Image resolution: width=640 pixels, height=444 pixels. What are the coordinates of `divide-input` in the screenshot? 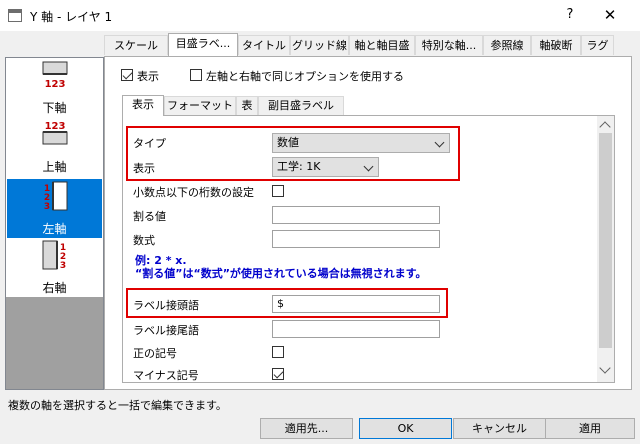 It's located at (356, 215).